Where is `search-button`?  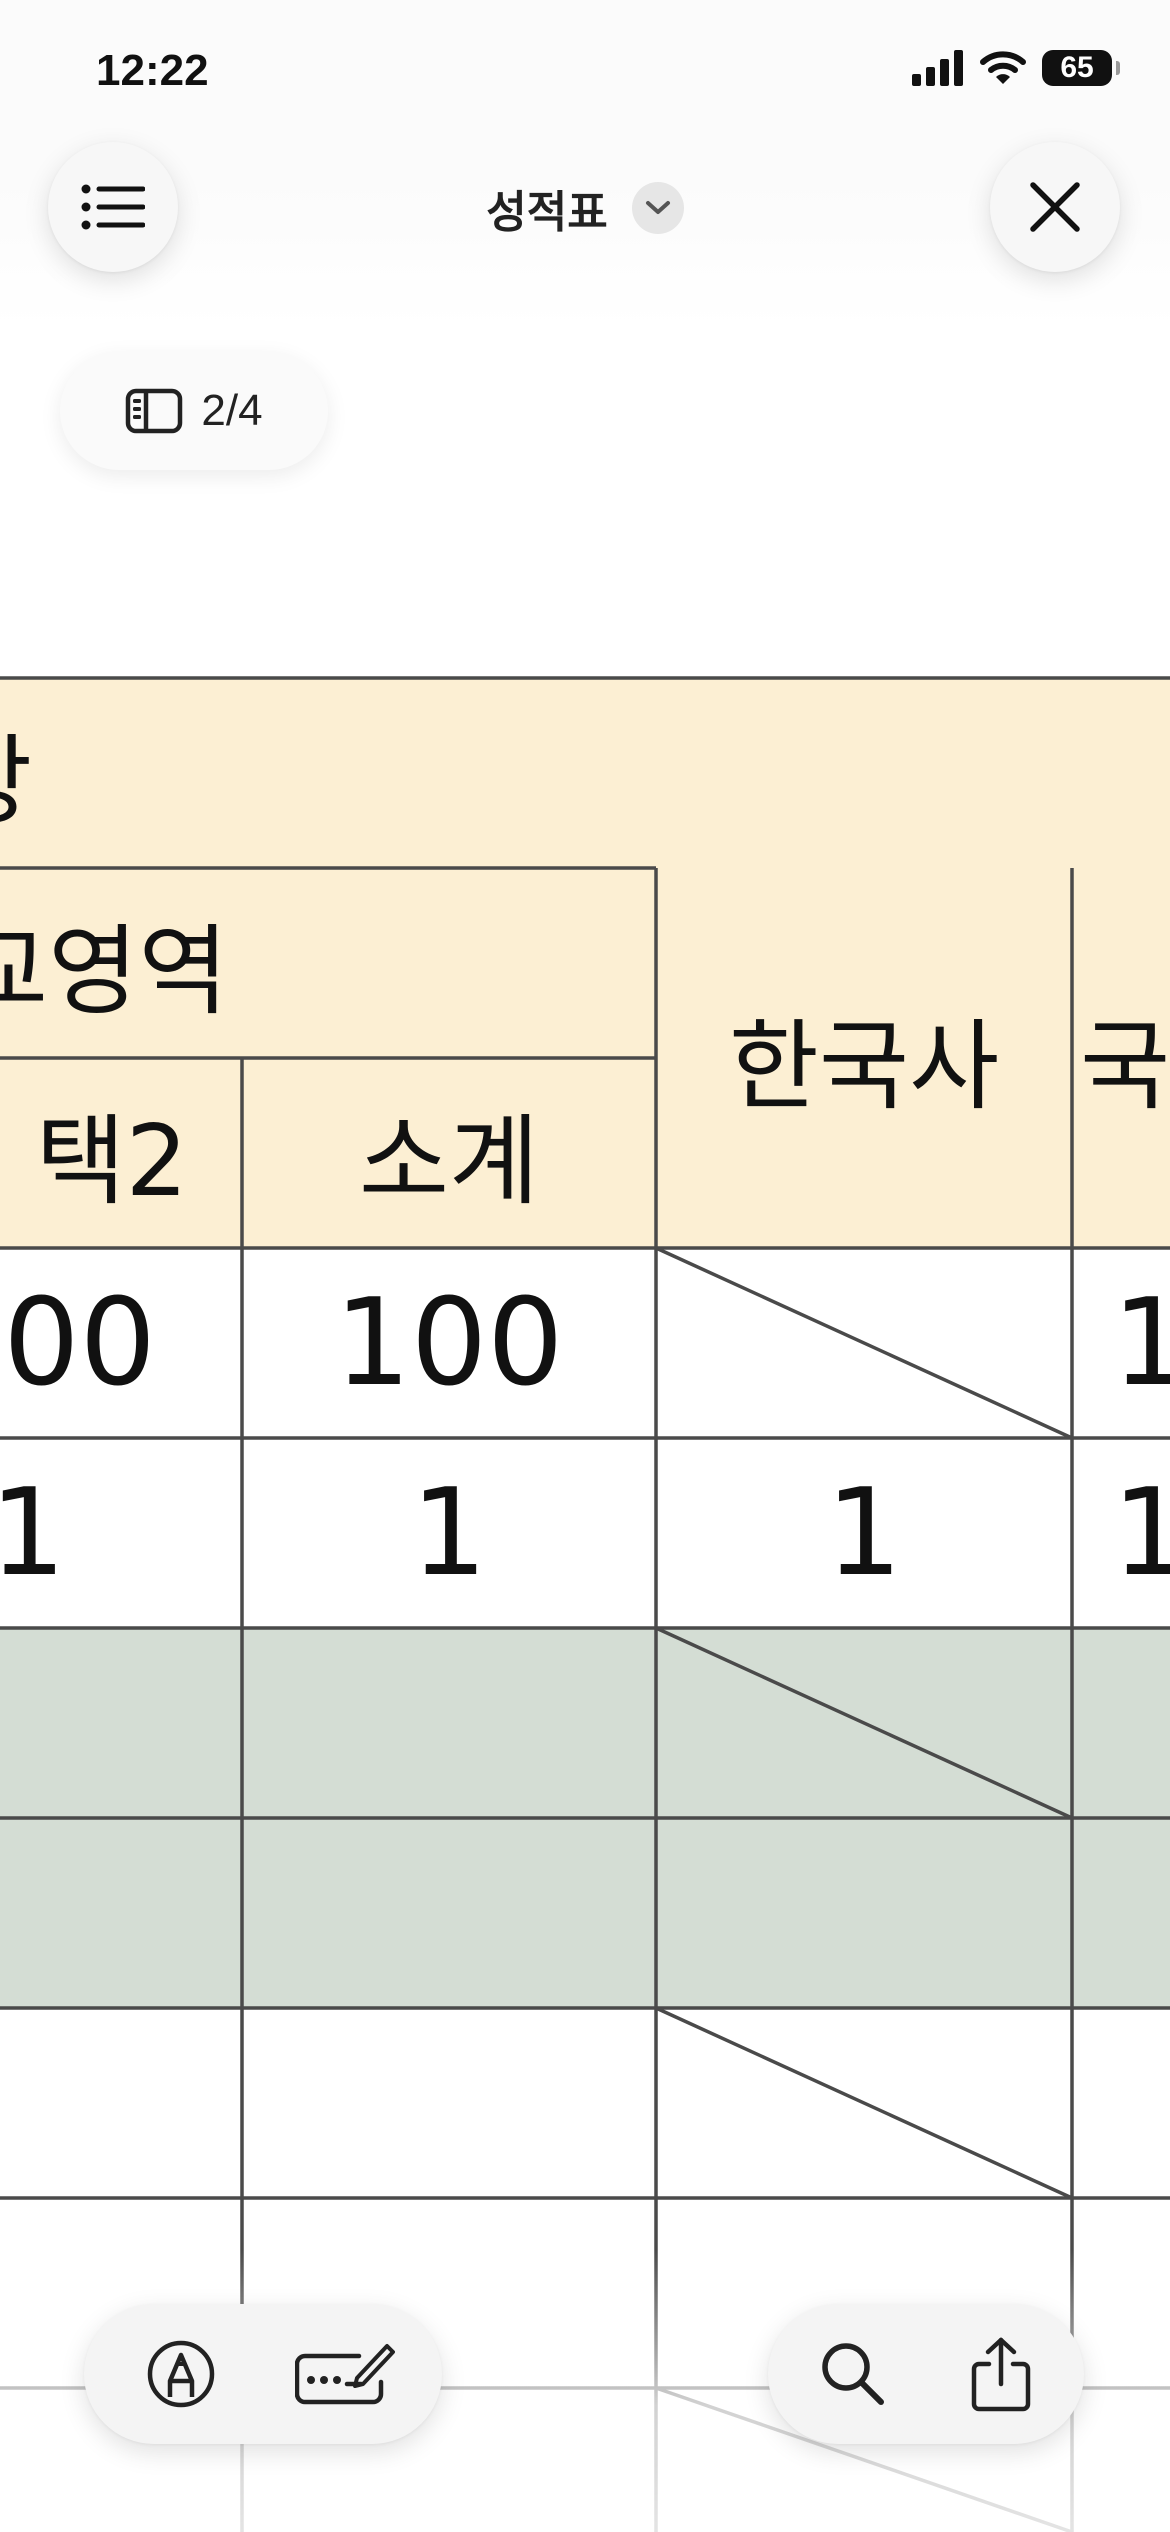
search-button is located at coordinates (853, 2374).